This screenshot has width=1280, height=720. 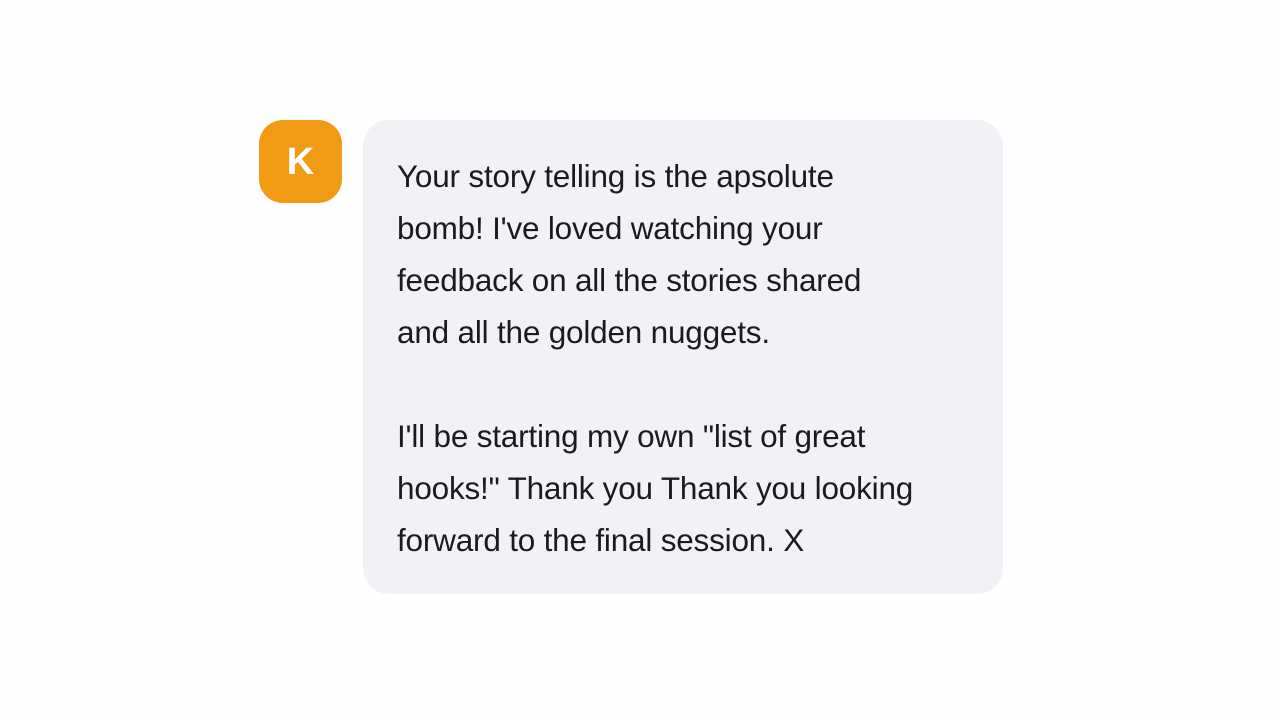 What do you see at coordinates (601, 540) in the screenshot?
I see `message-line: forward to the final session. X` at bounding box center [601, 540].